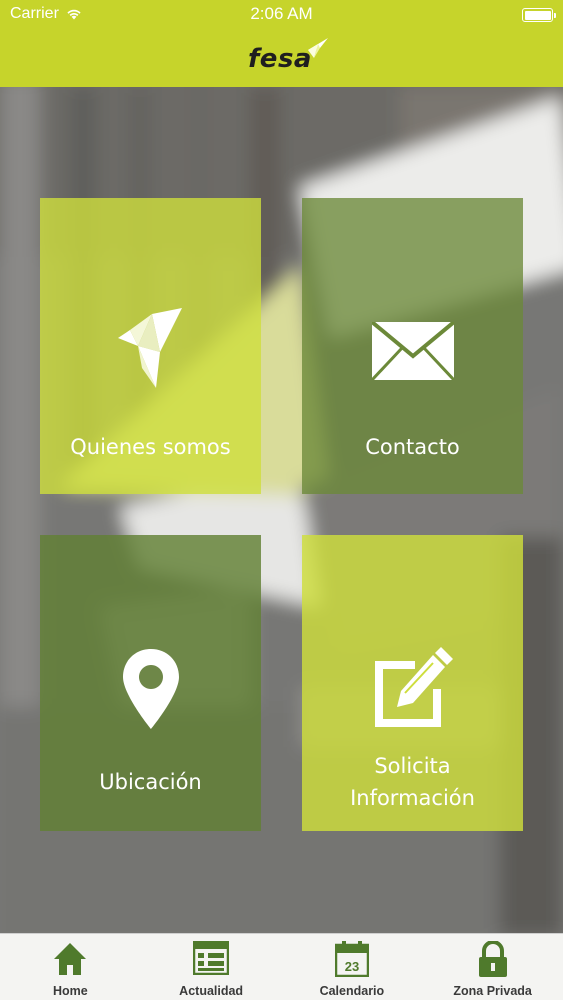 The image size is (563, 1000). I want to click on tile-label: Contacto, so click(412, 447).